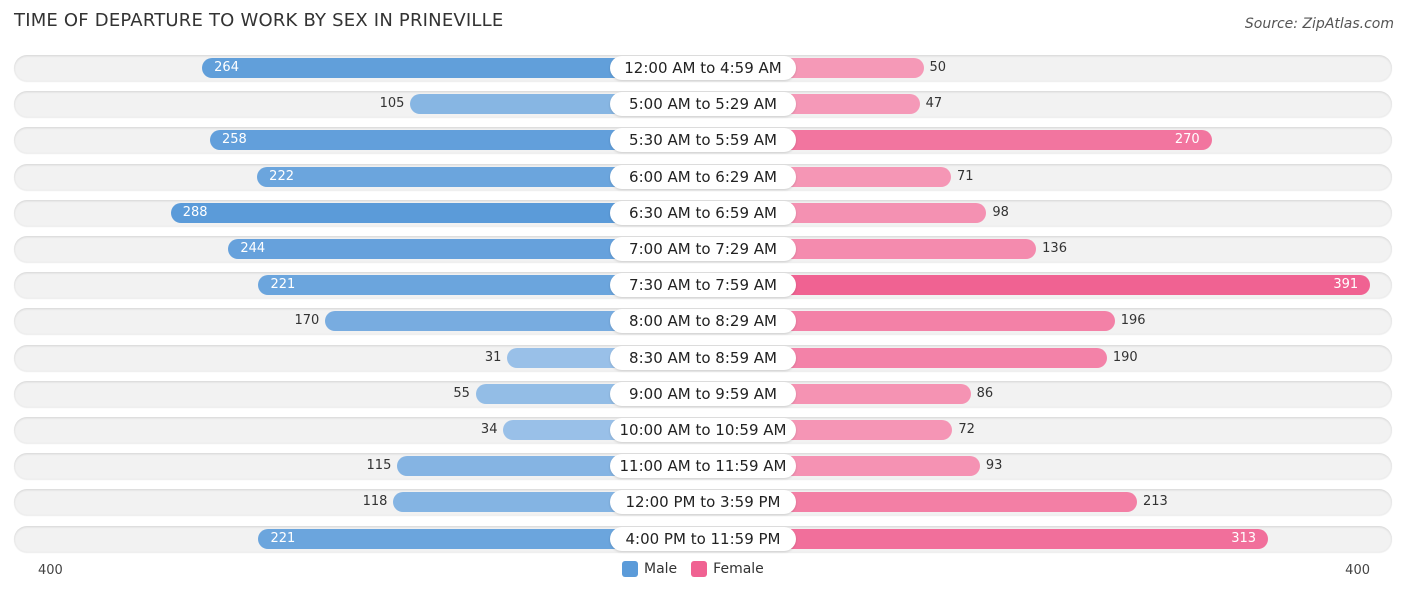 The image size is (1406, 595). What do you see at coordinates (994, 466) in the screenshot?
I see `value-label-female: 93` at bounding box center [994, 466].